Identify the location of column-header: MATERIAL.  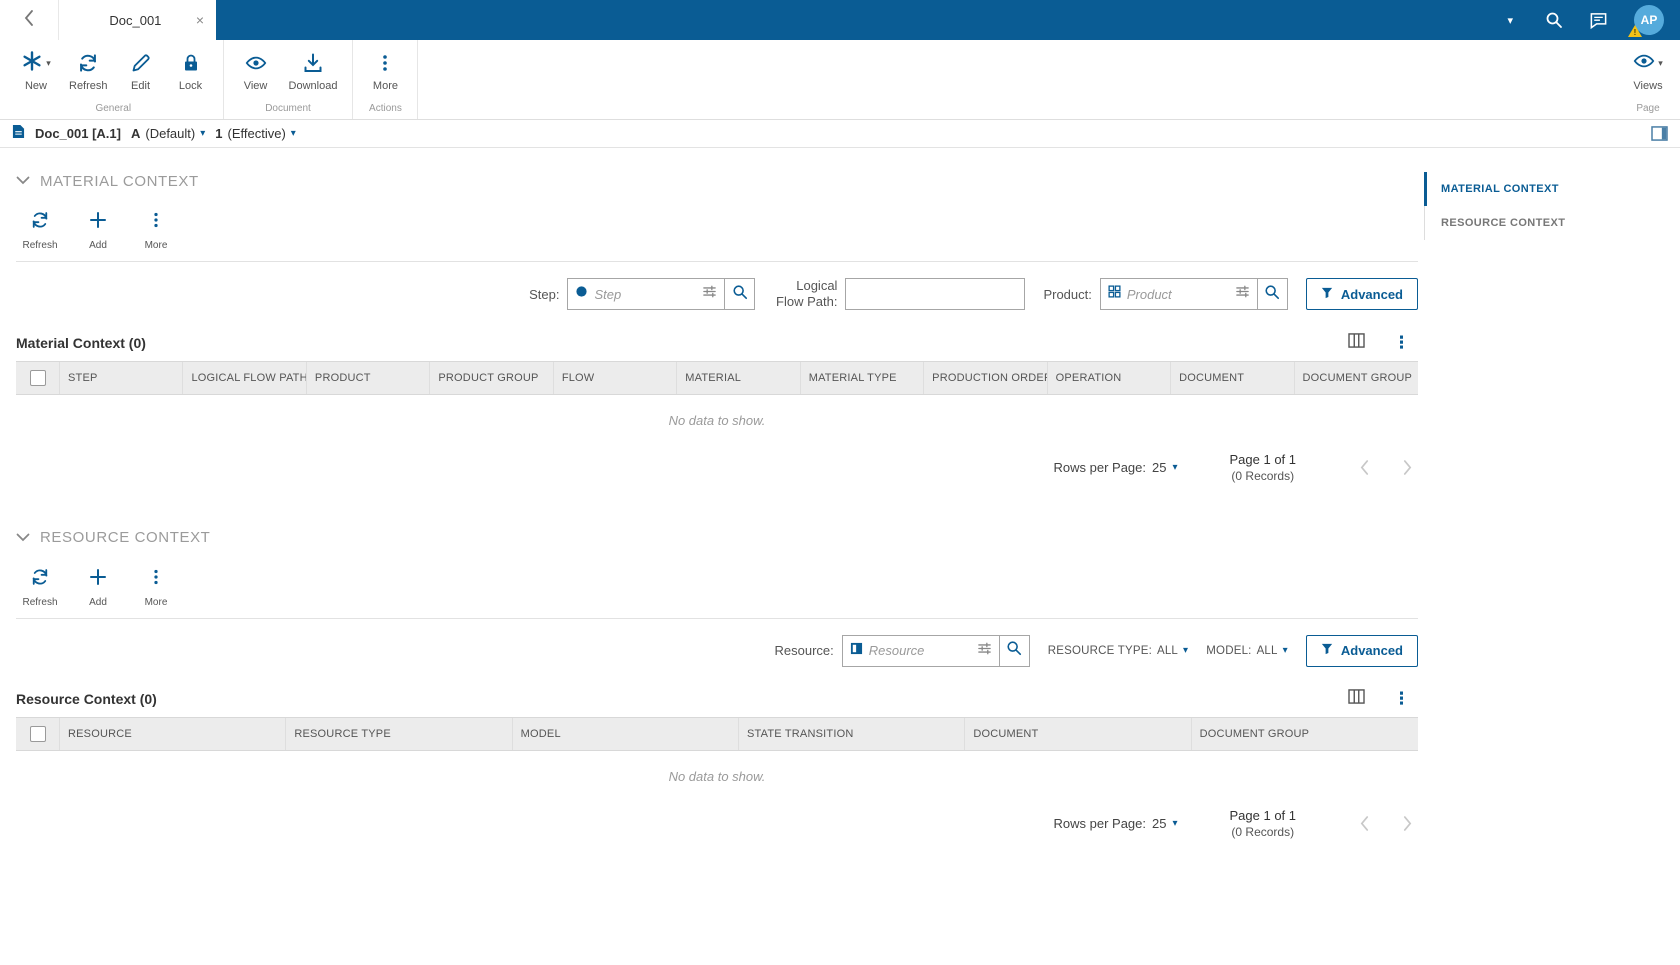
(739, 377).